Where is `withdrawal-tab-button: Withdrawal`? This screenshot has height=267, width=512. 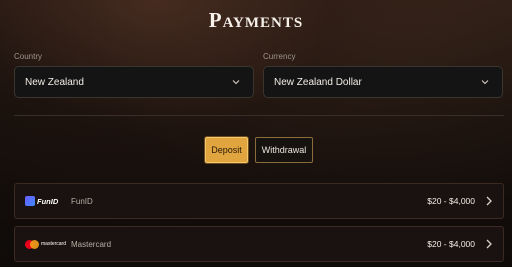 withdrawal-tab-button: Withdrawal is located at coordinates (284, 150).